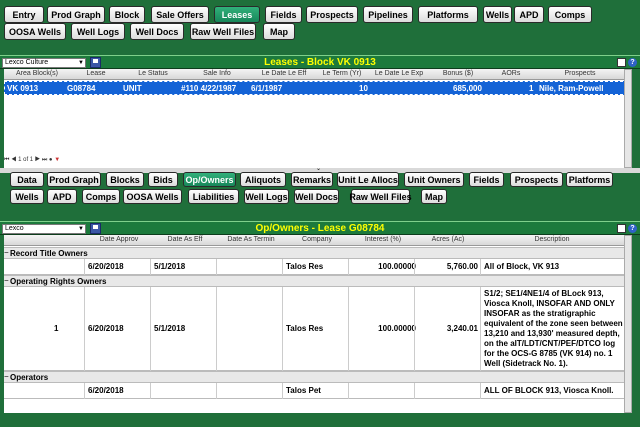  Describe the element at coordinates (125, 179) in the screenshot. I see `sub-nav-blocks: Blocks` at that location.